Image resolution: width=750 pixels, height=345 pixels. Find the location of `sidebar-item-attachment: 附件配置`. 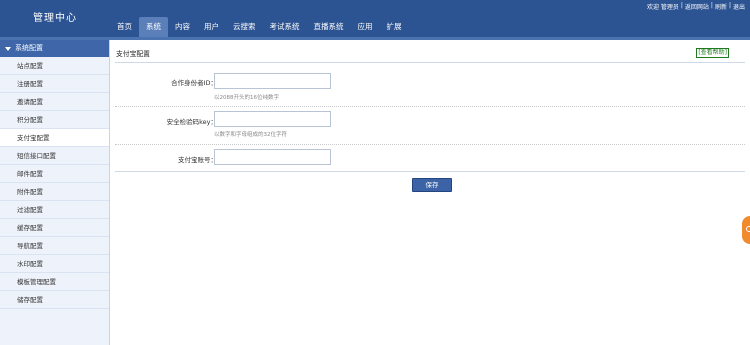

sidebar-item-attachment: 附件配置 is located at coordinates (54, 192).